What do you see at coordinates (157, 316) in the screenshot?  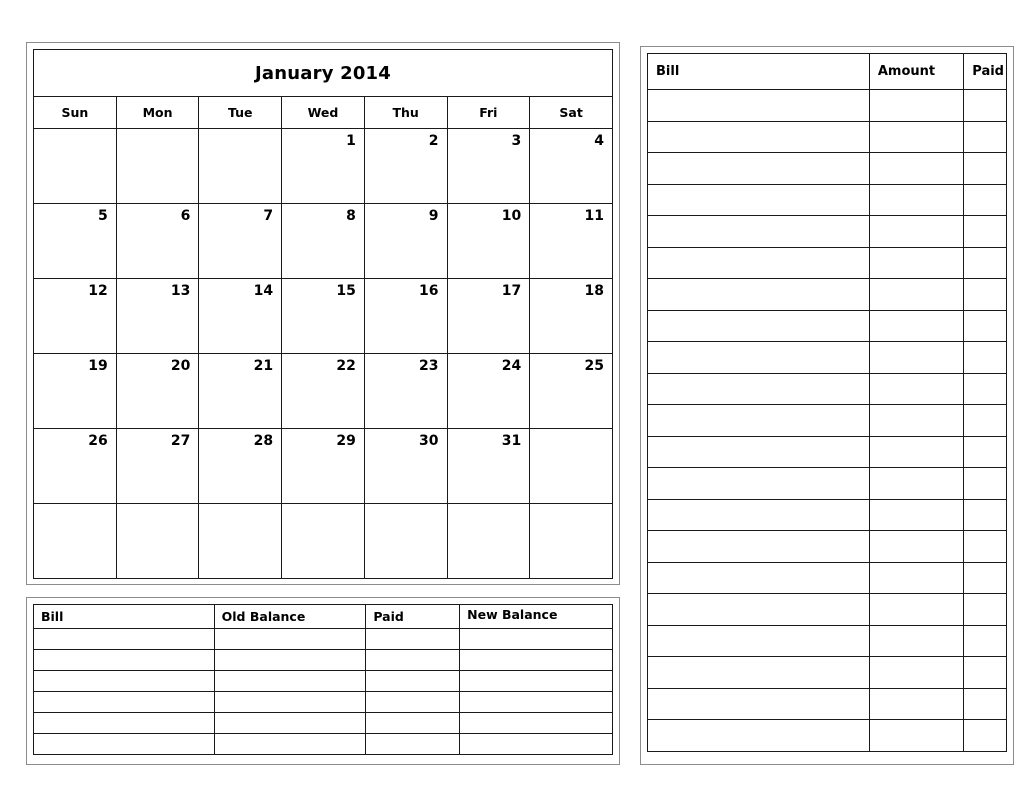 I see `calendar-day-cell: 13` at bounding box center [157, 316].